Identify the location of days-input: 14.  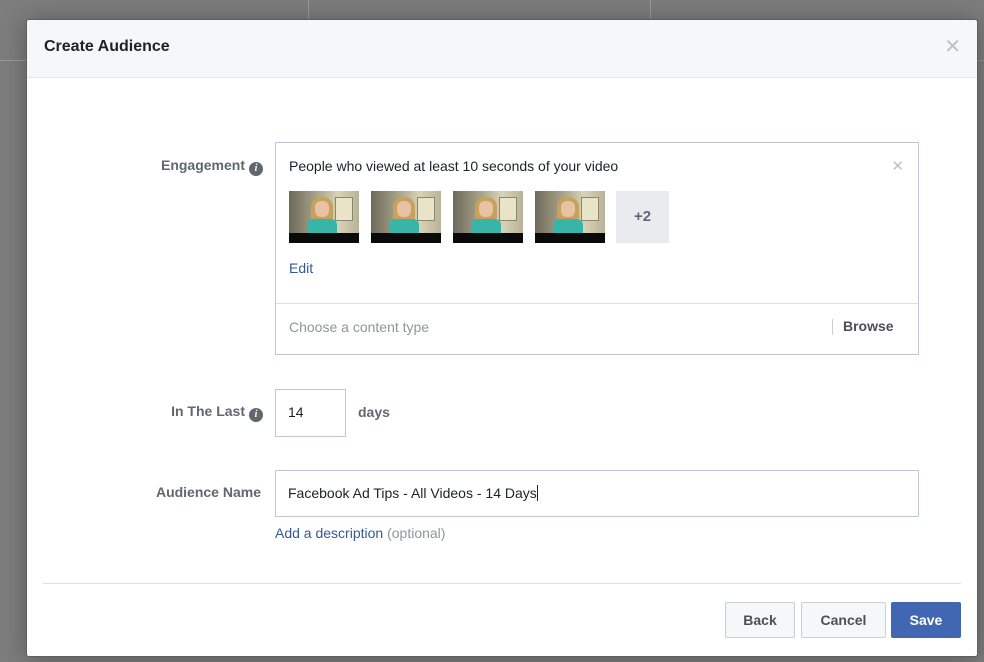
(310, 413).